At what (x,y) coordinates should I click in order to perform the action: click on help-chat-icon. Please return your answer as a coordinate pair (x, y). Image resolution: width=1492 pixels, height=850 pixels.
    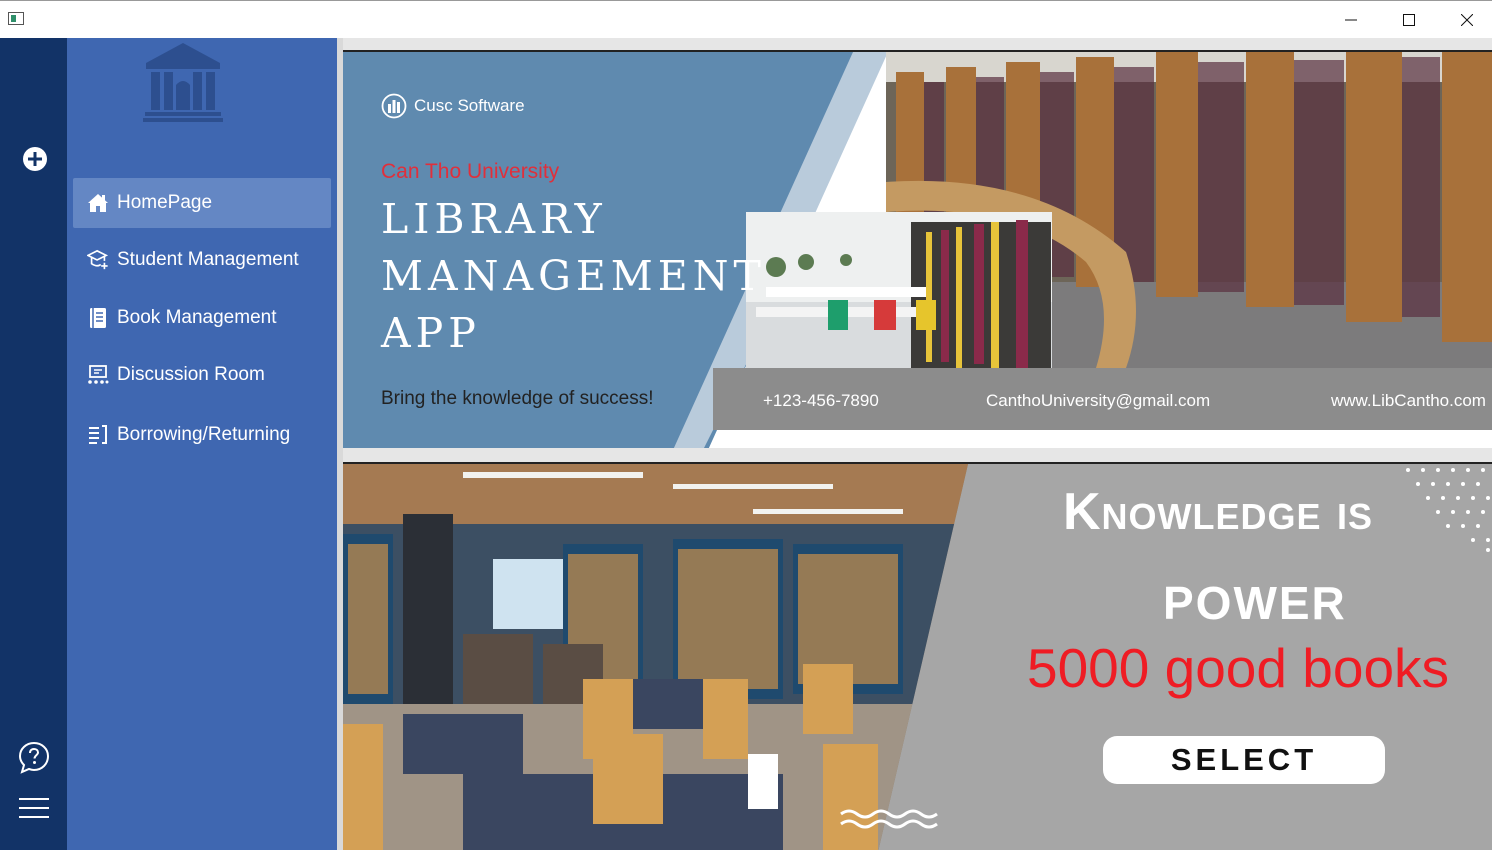
    Looking at the image, I should click on (34, 758).